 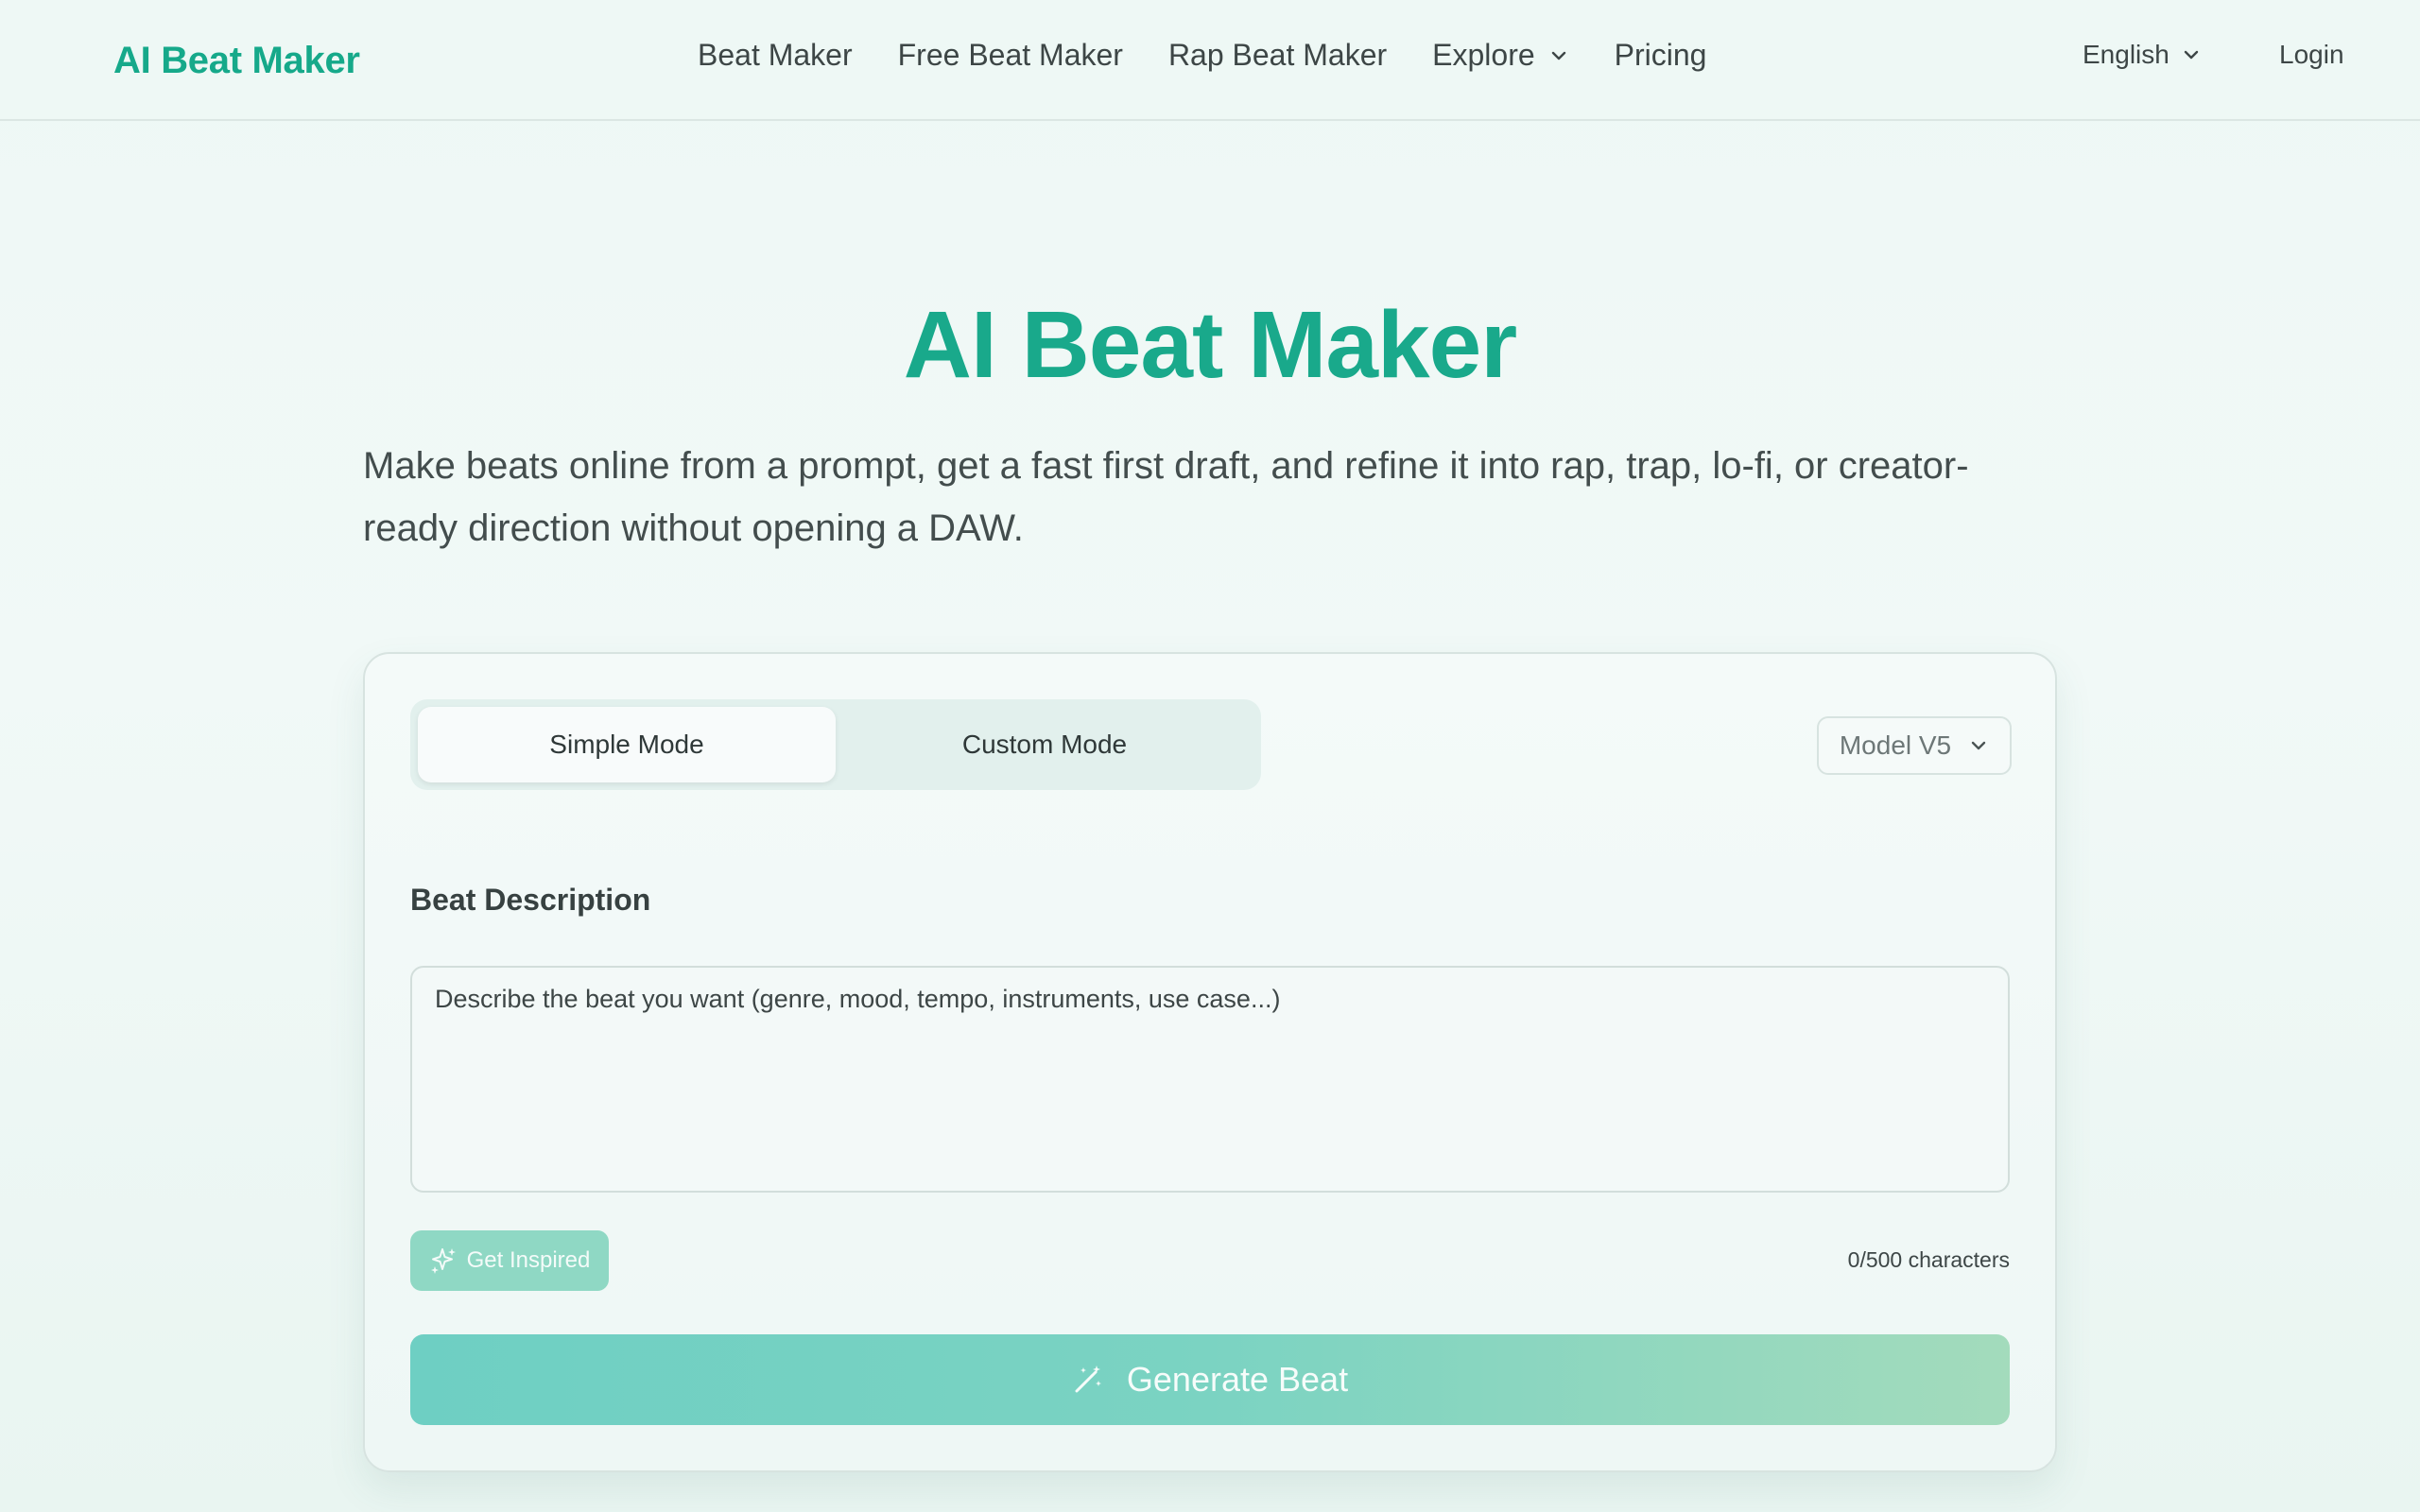 What do you see at coordinates (443, 1261) in the screenshot?
I see `sparkles-icon` at bounding box center [443, 1261].